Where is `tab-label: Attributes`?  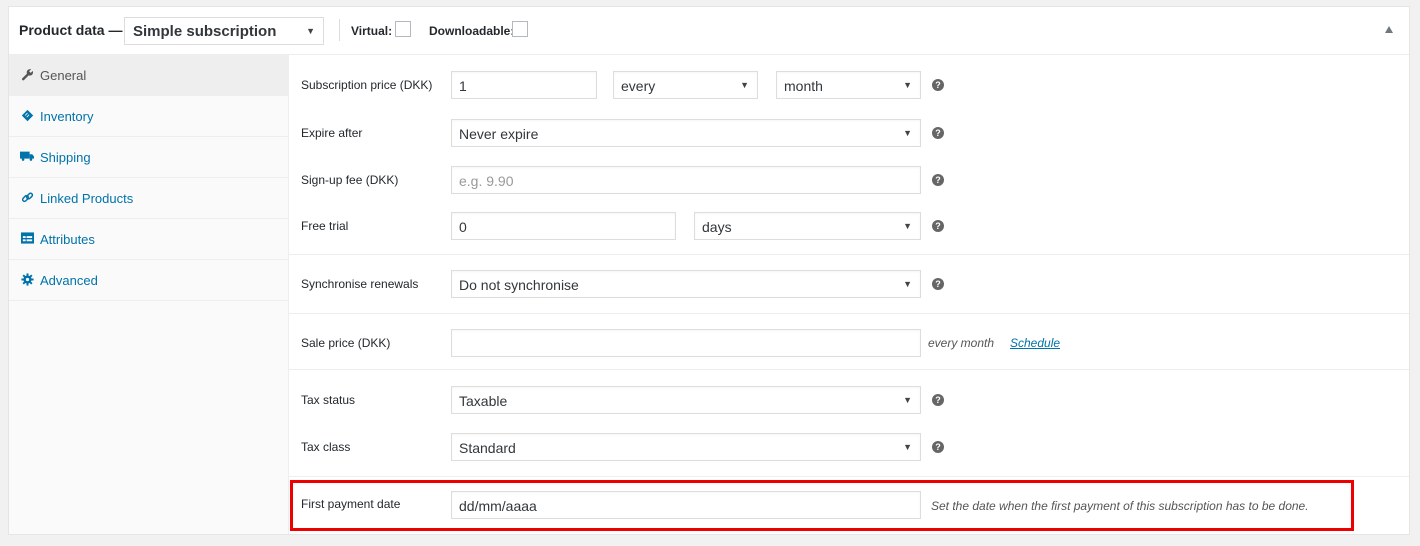
tab-label: Attributes is located at coordinates (67, 239).